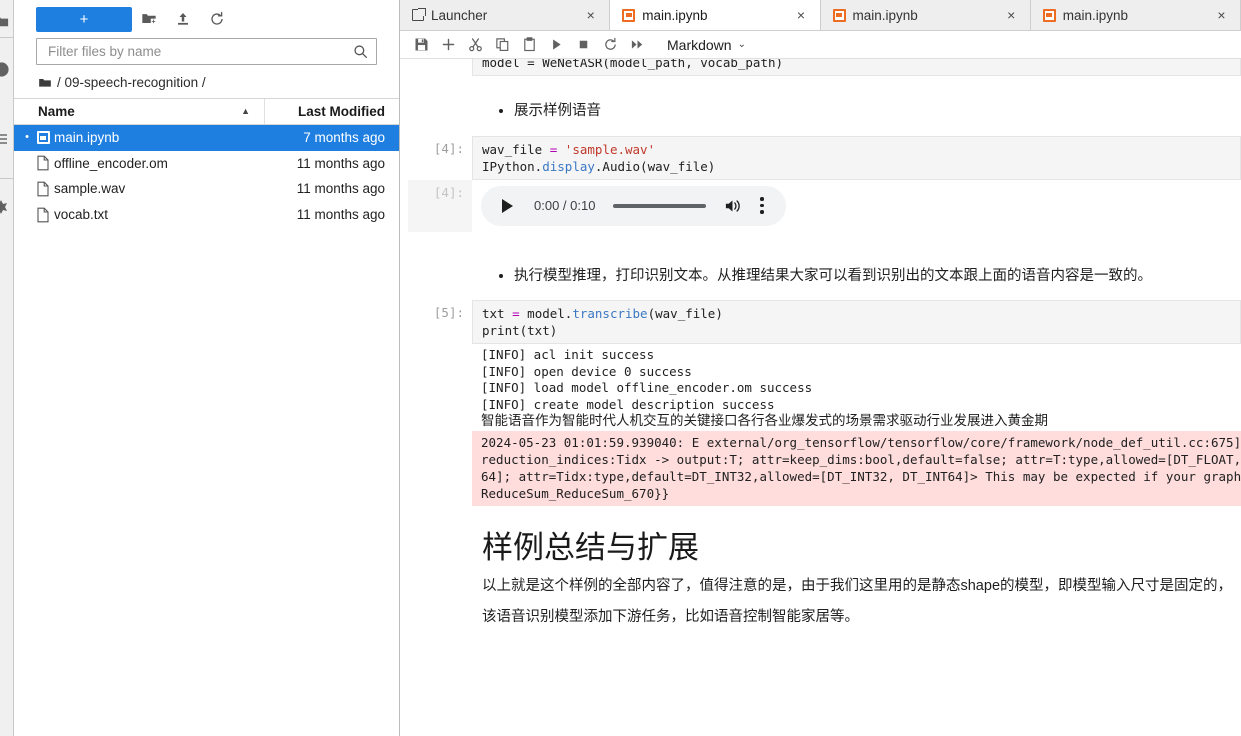 The image size is (1241, 736). Describe the element at coordinates (1049, 15) in the screenshot. I see `notebook-icon` at that location.